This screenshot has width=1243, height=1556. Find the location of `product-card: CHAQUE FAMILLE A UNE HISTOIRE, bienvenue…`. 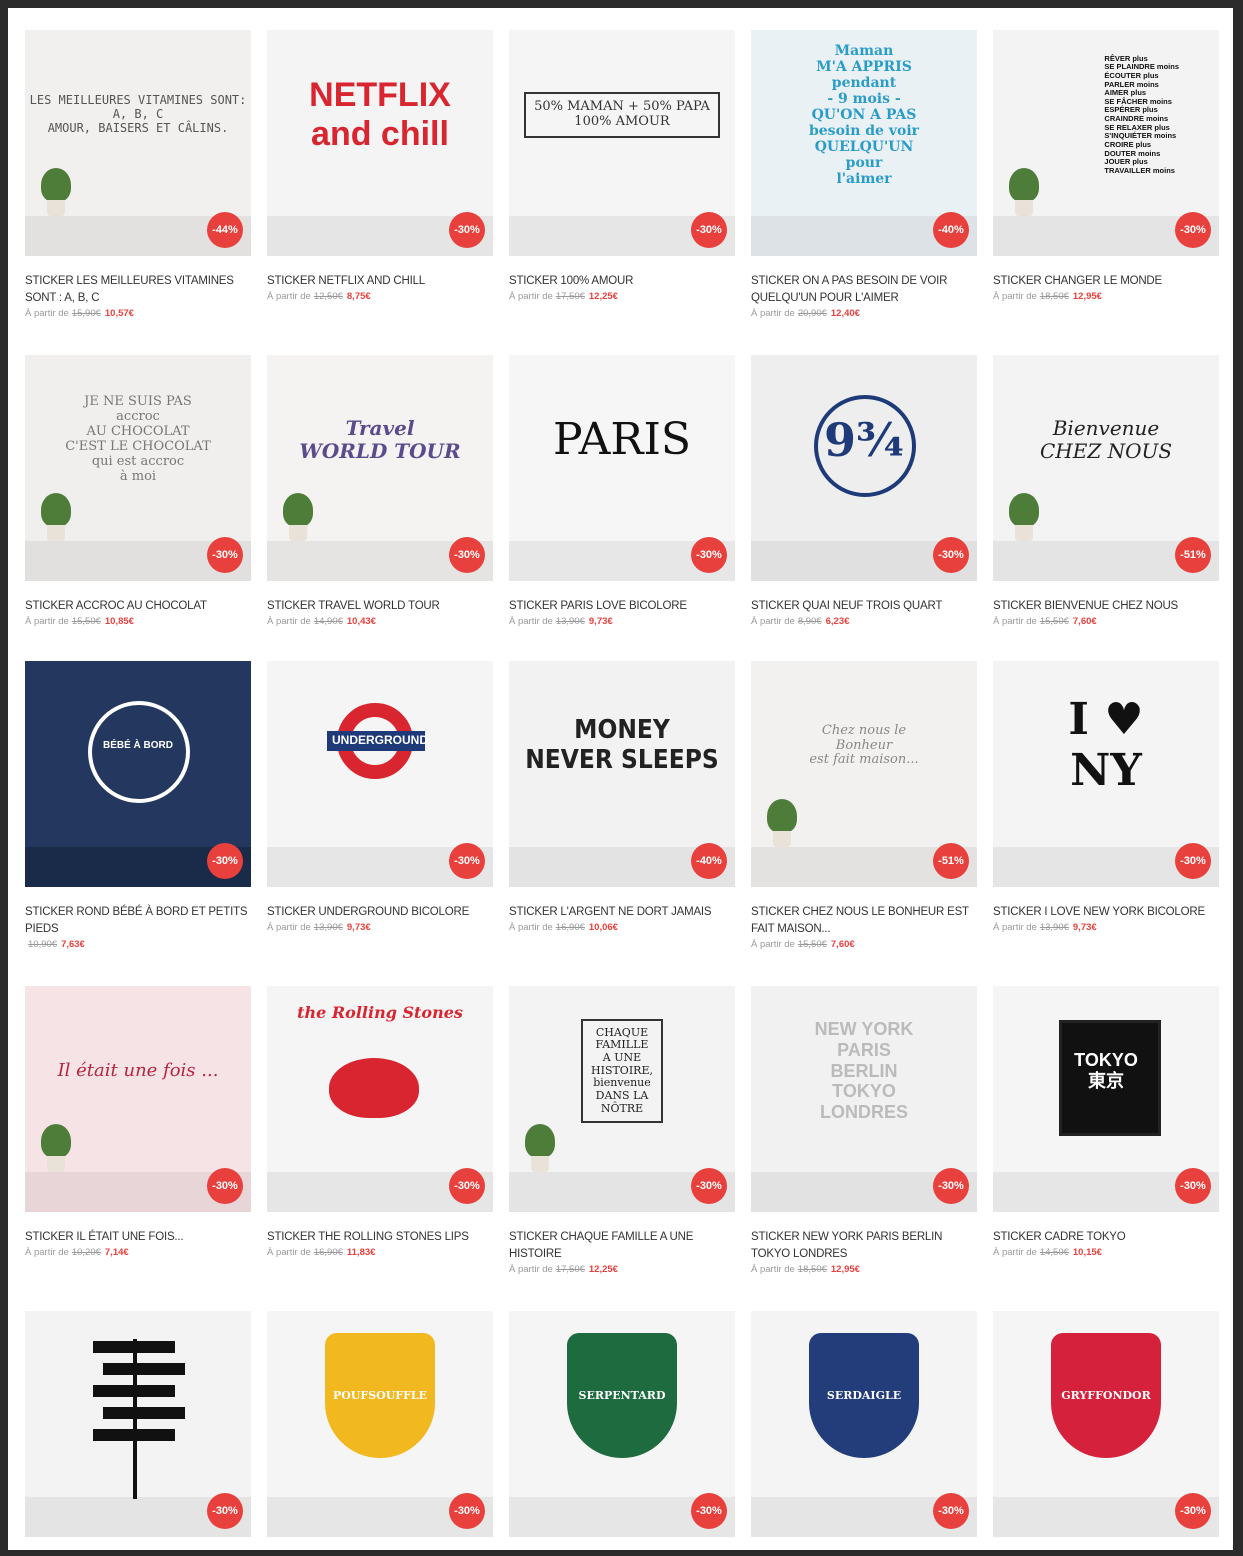

product-card: CHAQUE FAMILLE A UNE HISTOIRE, bienvenue… is located at coordinates (622, 1148).